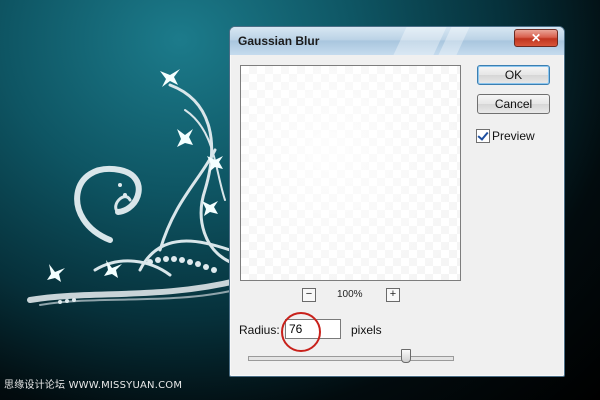  Describe the element at coordinates (406, 356) in the screenshot. I see `radius-slider-thumb` at that location.